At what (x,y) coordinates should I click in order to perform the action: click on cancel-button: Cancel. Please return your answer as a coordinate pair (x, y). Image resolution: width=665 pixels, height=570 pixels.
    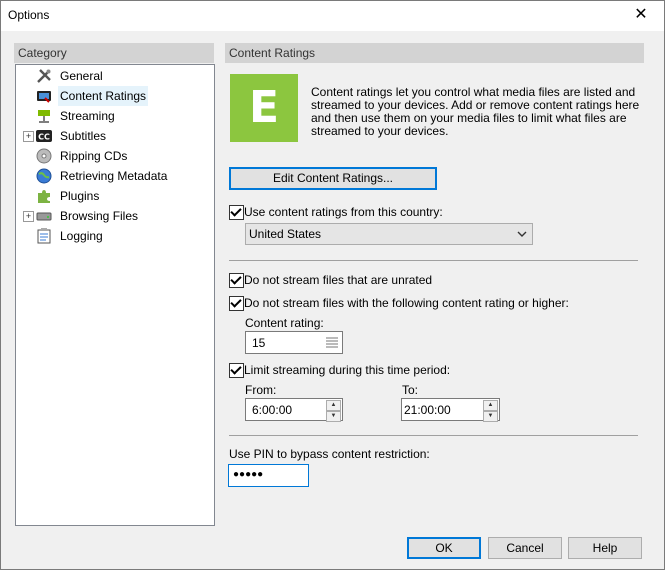
    Looking at the image, I should click on (525, 548).